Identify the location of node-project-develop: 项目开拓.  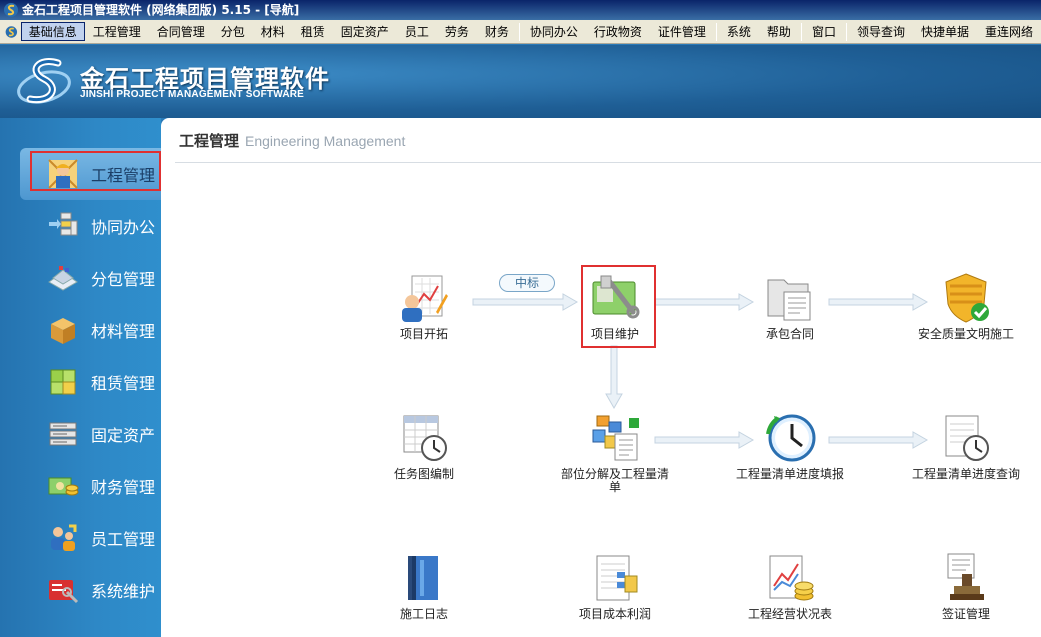
(424, 306).